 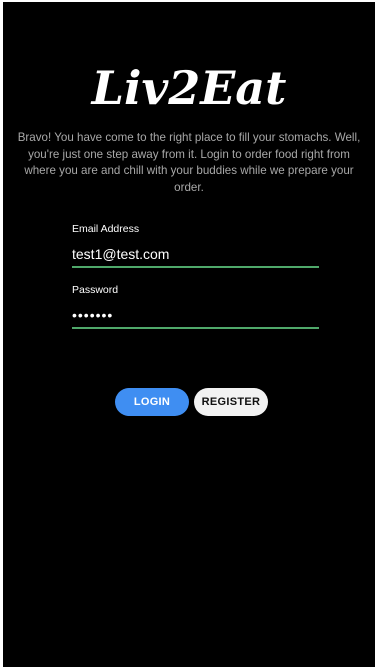 What do you see at coordinates (195, 255) in the screenshot?
I see `email-field` at bounding box center [195, 255].